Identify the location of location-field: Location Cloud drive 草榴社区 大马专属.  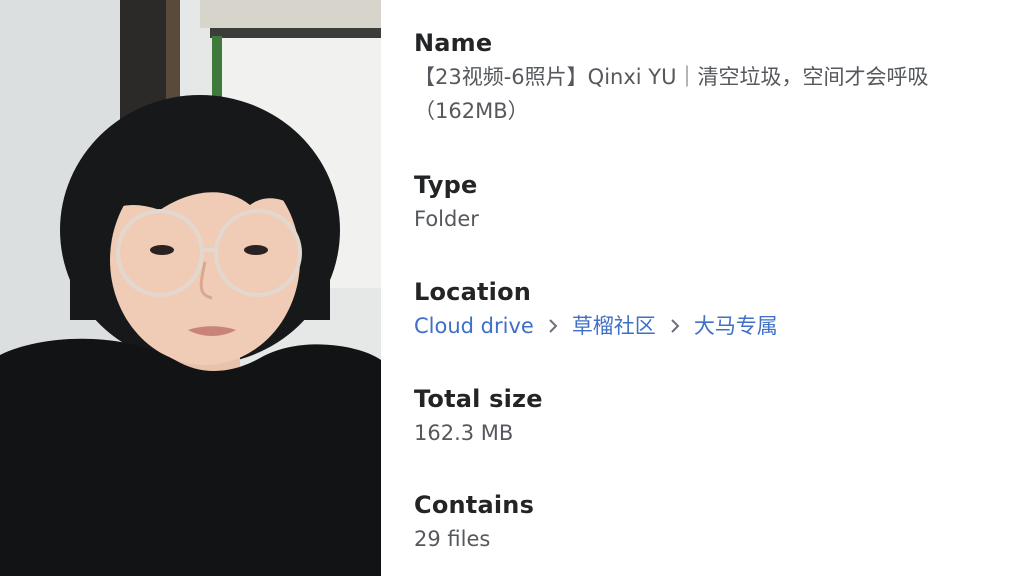
(694, 310).